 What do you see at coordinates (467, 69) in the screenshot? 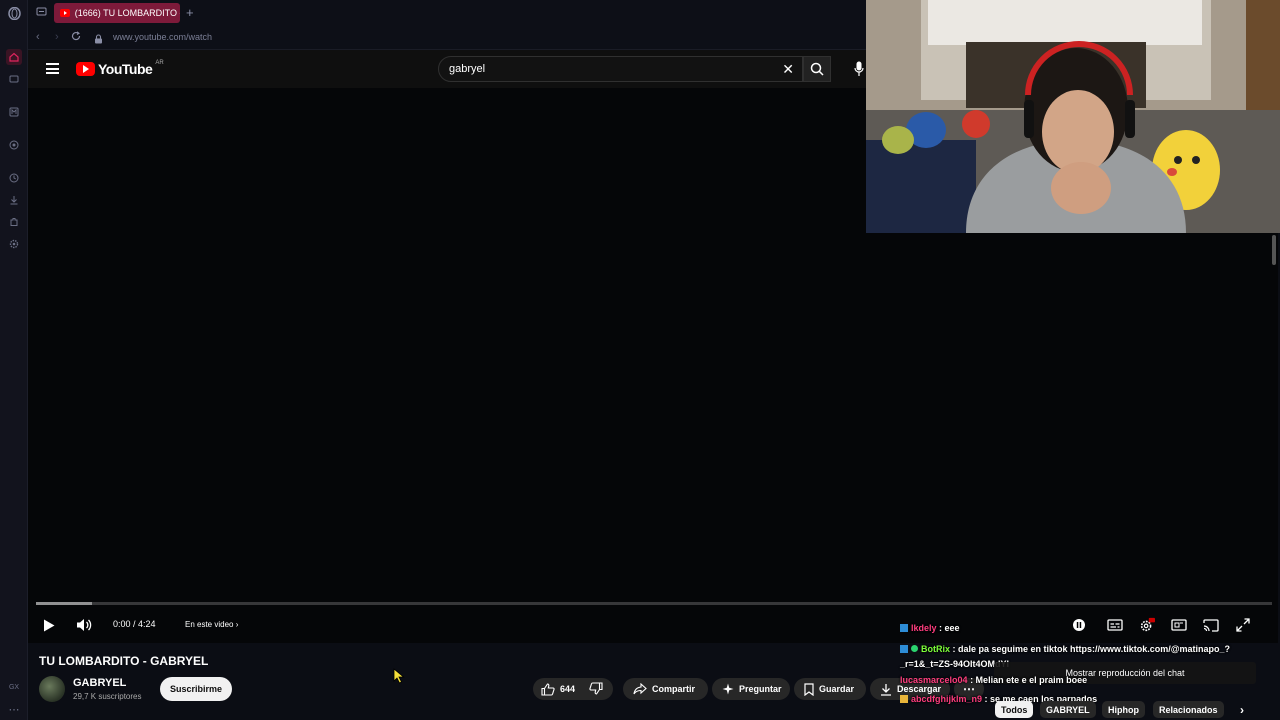
I see `search-query: gabryel` at bounding box center [467, 69].